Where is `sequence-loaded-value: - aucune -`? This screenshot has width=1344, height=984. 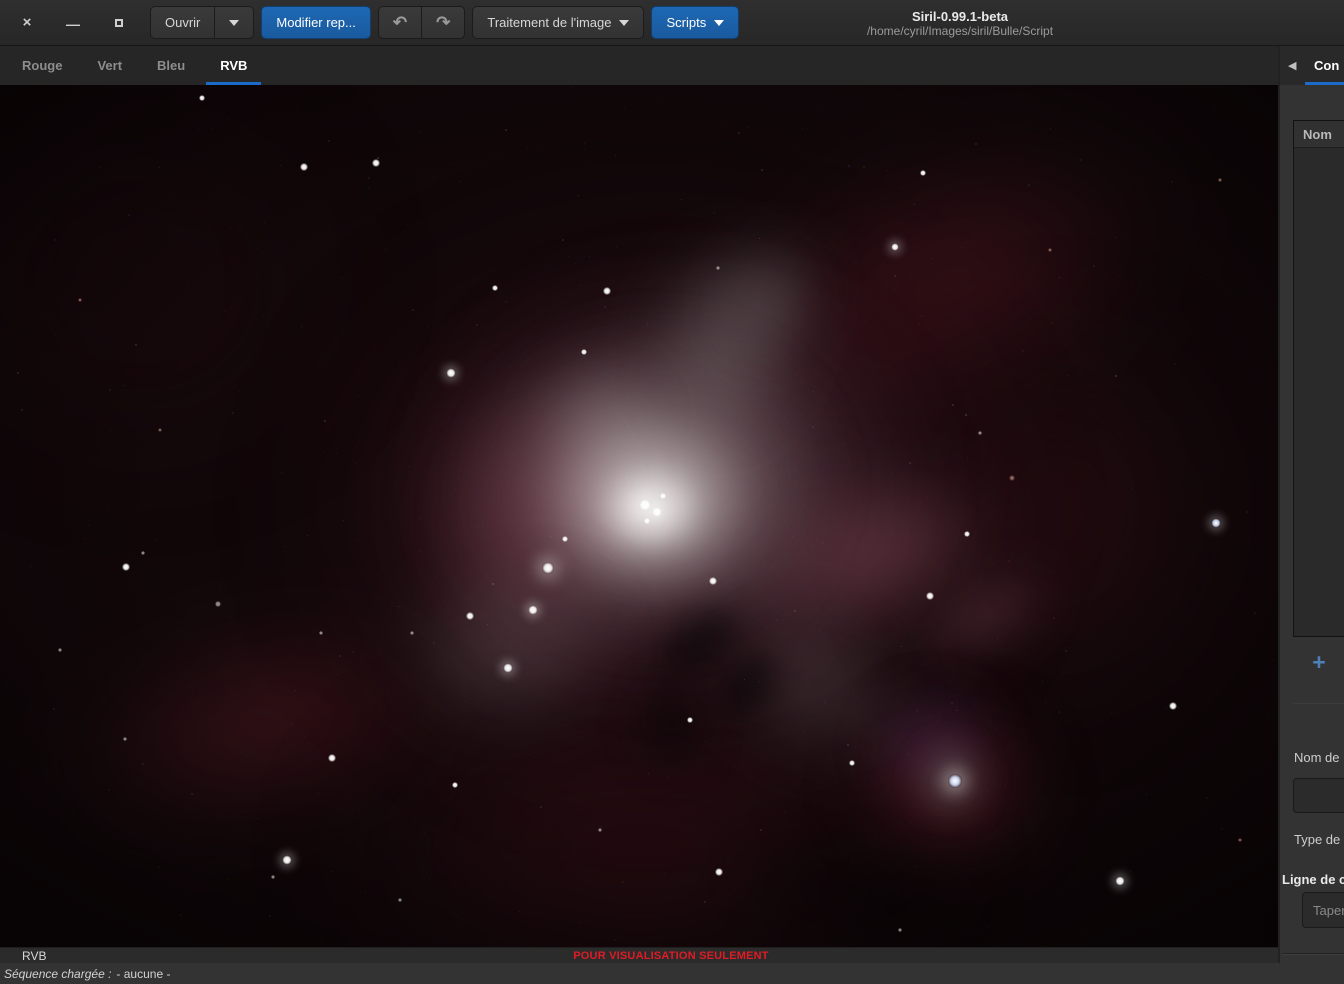
sequence-loaded-value: - aucune - is located at coordinates (143, 973).